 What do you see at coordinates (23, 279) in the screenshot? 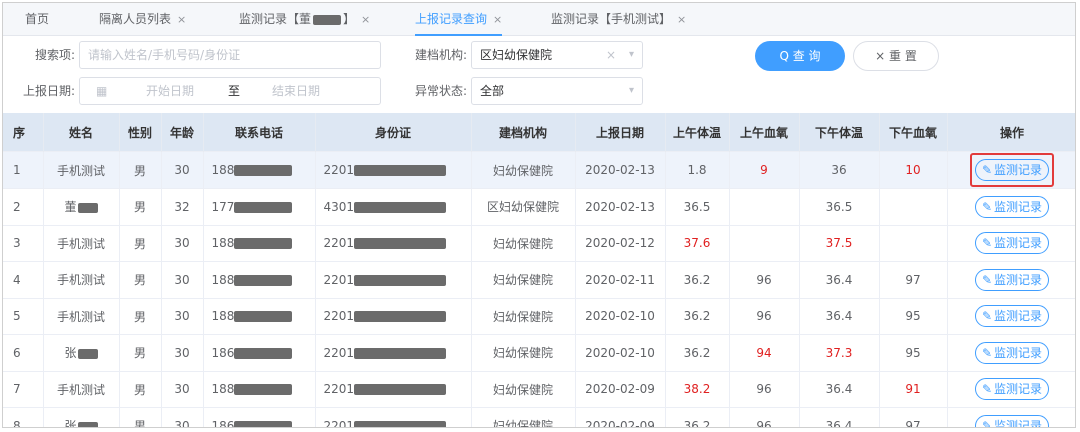
I see `table-cell: 4` at bounding box center [23, 279].